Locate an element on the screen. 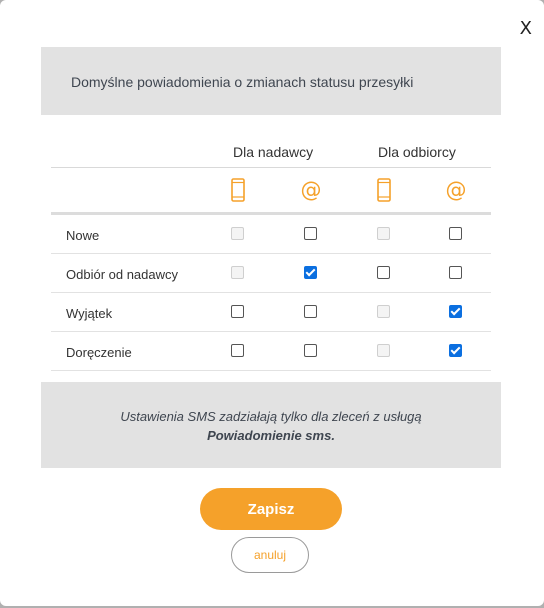  row-label: Doręczenie is located at coordinates (99, 352).